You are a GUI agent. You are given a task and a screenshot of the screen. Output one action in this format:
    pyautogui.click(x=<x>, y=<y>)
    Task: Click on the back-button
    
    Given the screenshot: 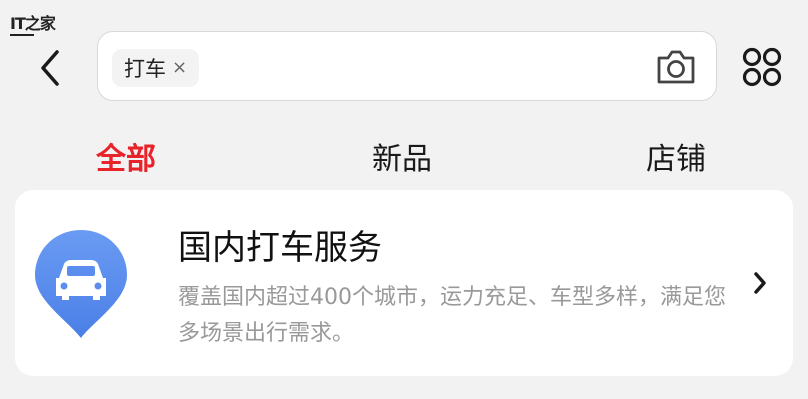 What is the action you would take?
    pyautogui.click(x=50, y=68)
    